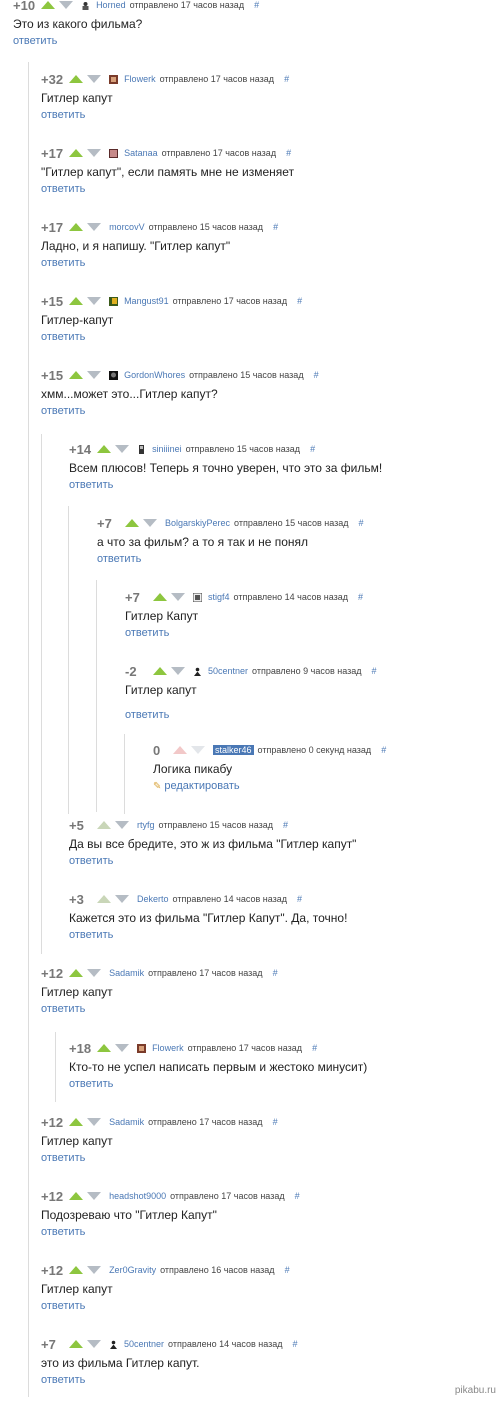 This screenshot has height=1402, width=500. I want to click on username-link: BolgarskiyPerec, so click(197, 523).